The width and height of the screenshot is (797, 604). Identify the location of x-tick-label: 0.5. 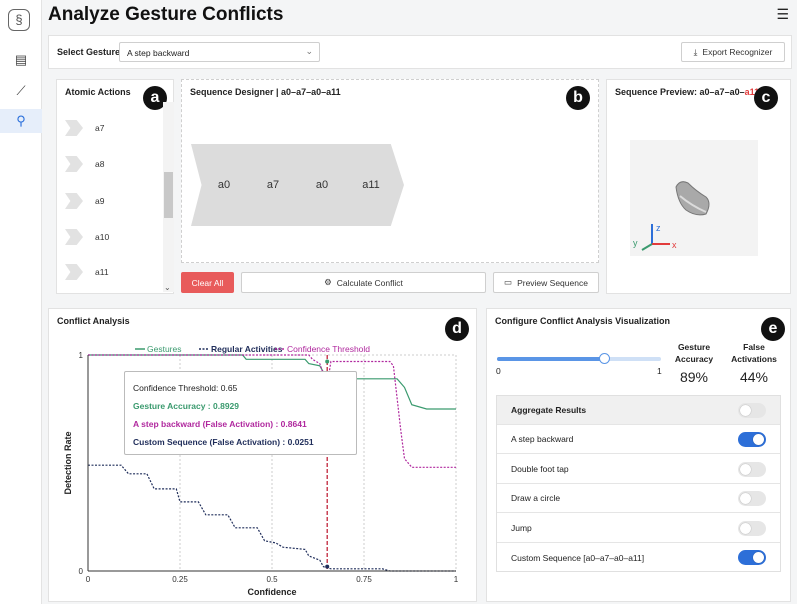
(272, 579).